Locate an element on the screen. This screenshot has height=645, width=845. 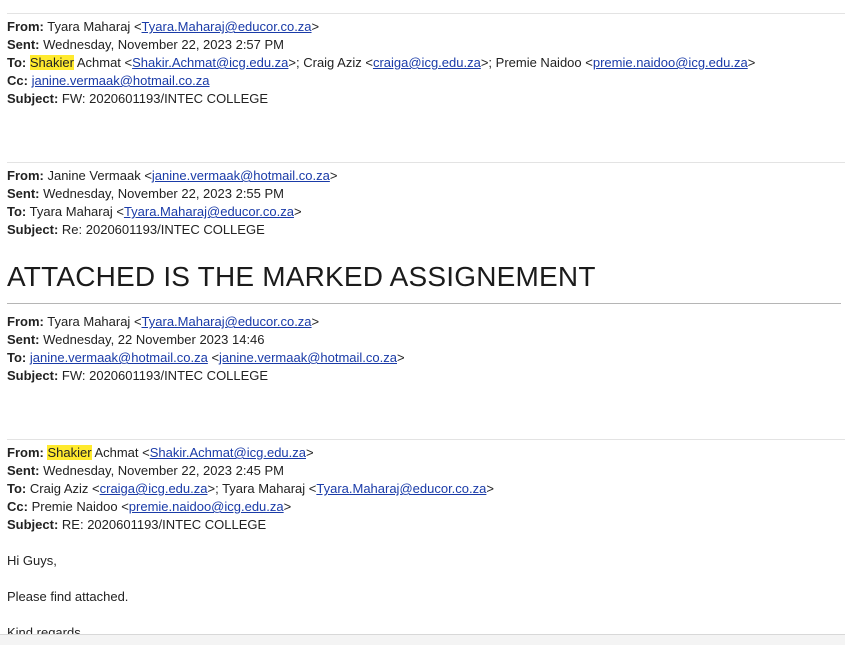
cc-email-link: premie.naidoo@icg.edu.za is located at coordinates (206, 506).